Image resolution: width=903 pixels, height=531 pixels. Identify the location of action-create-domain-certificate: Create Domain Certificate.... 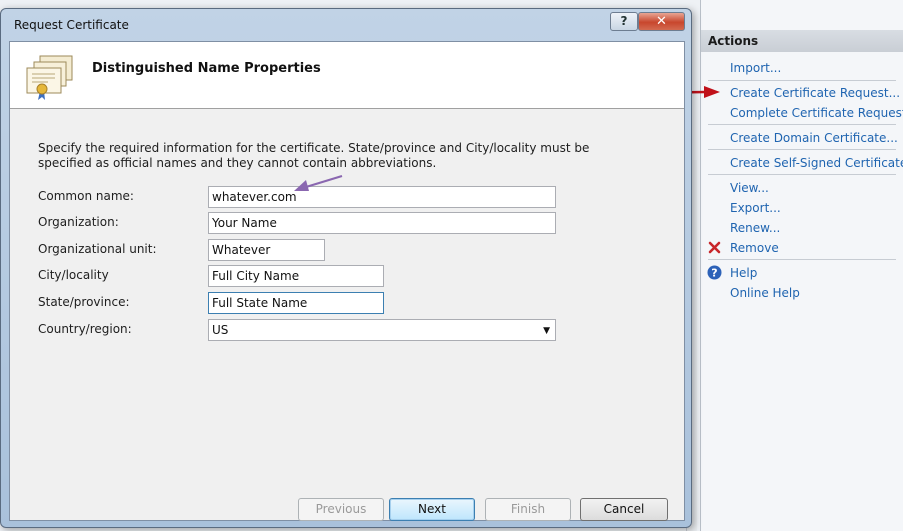
(814, 138).